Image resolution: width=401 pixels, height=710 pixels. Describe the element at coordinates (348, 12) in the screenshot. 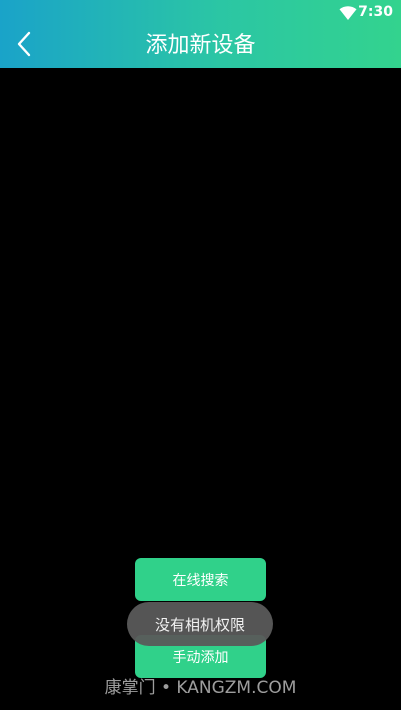

I see `wifi-icon` at that location.